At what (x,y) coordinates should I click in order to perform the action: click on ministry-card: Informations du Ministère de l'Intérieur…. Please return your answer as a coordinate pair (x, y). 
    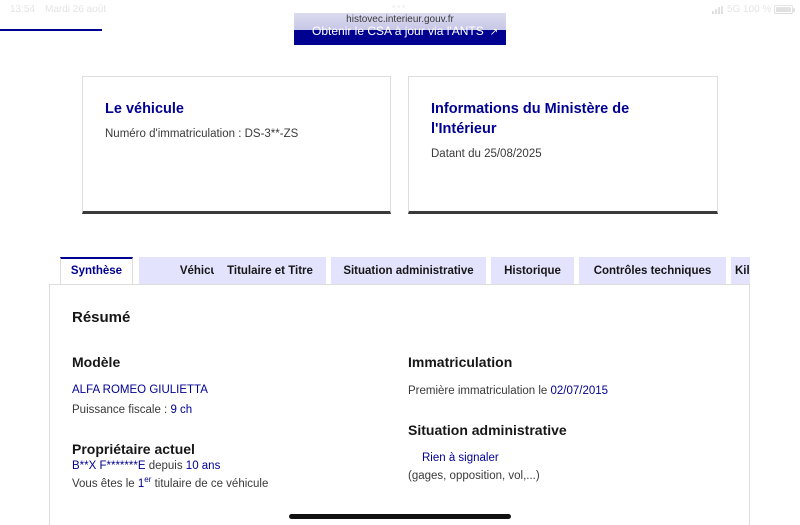
    Looking at the image, I should click on (563, 145).